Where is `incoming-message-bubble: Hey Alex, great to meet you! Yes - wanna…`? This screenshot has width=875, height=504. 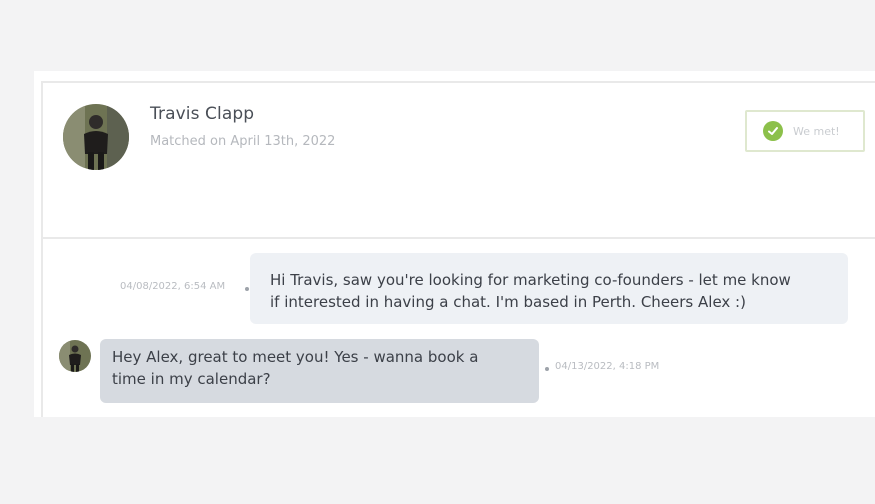
incoming-message-bubble: Hey Alex, great to meet you! Yes - wanna… is located at coordinates (319, 371).